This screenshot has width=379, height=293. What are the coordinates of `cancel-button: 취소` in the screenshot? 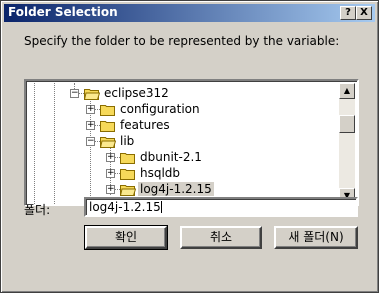 It's located at (221, 237).